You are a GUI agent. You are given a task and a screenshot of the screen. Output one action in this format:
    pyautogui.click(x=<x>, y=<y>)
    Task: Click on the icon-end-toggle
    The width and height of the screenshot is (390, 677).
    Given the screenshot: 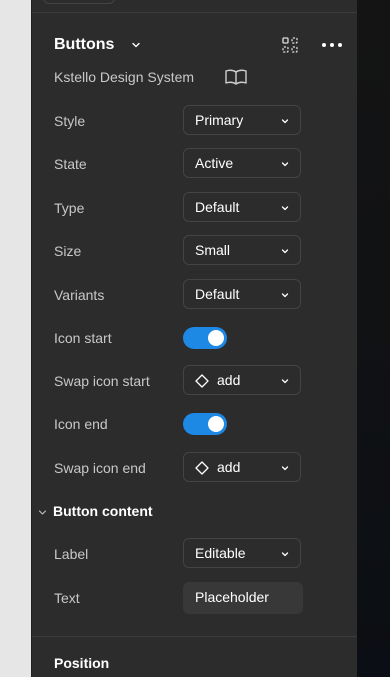 What is the action you would take?
    pyautogui.click(x=205, y=424)
    